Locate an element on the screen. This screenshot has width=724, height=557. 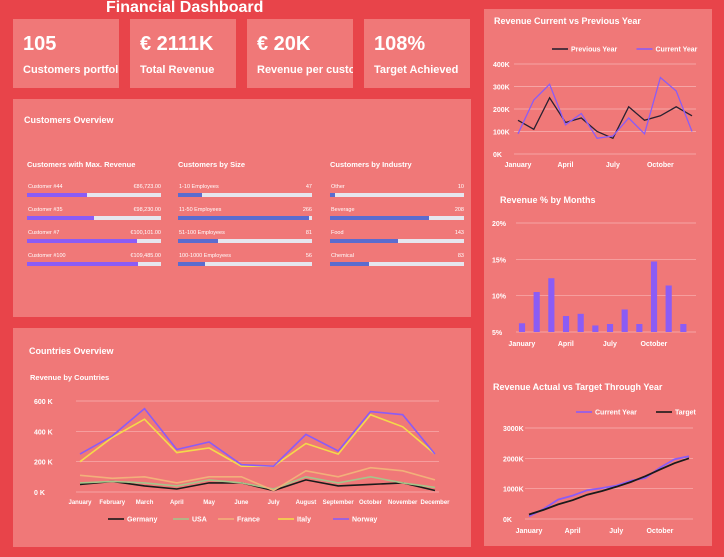
bar-label: Chemical is located at coordinates (342, 256).